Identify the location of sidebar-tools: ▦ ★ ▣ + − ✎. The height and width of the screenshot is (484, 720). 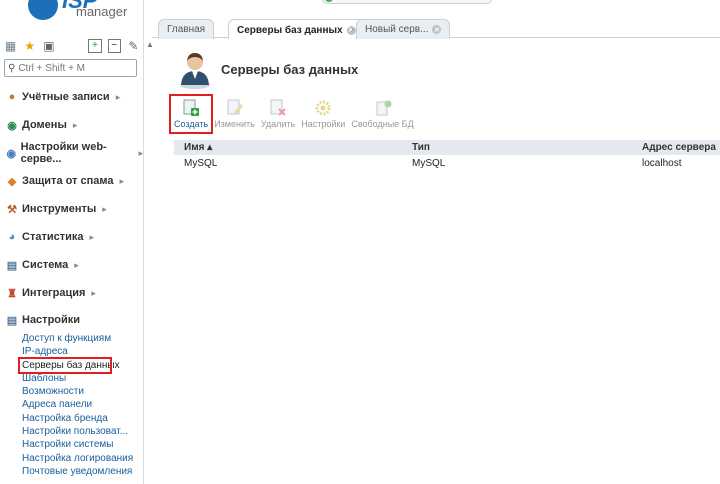
(72, 46).